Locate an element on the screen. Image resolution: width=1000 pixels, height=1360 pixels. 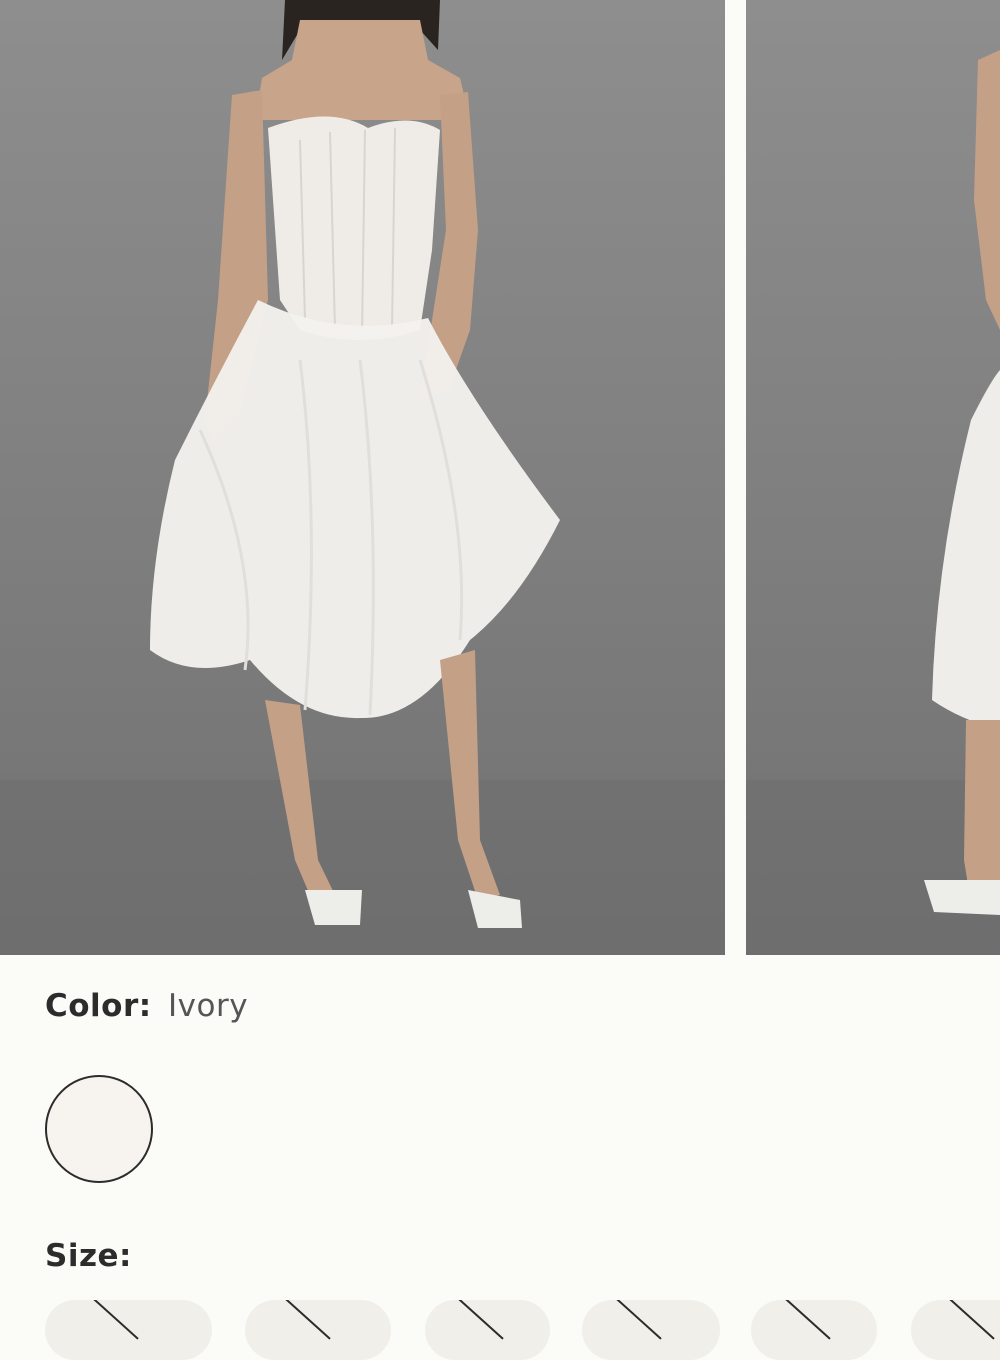
color-swatch-ivory is located at coordinates (99, 1129).